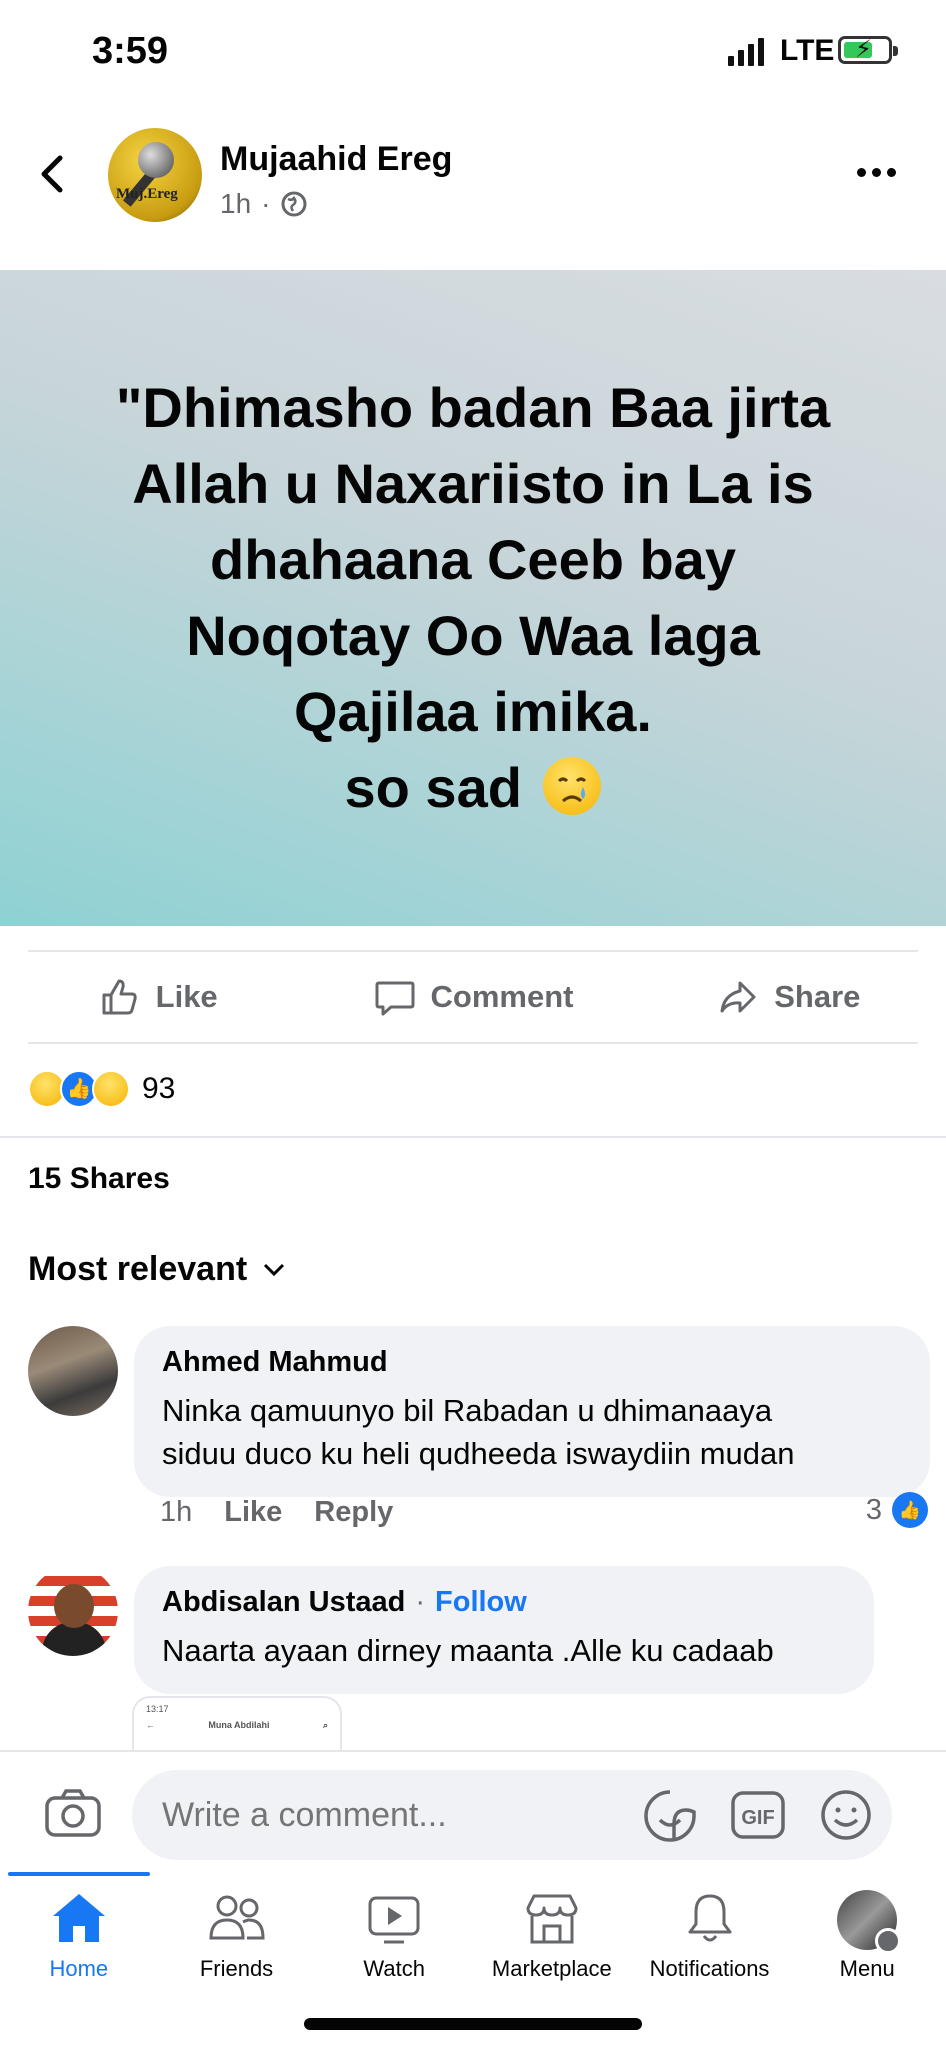 This screenshot has width=946, height=2048. Describe the element at coordinates (176, 1512) in the screenshot. I see `comment-time: 1h` at that location.